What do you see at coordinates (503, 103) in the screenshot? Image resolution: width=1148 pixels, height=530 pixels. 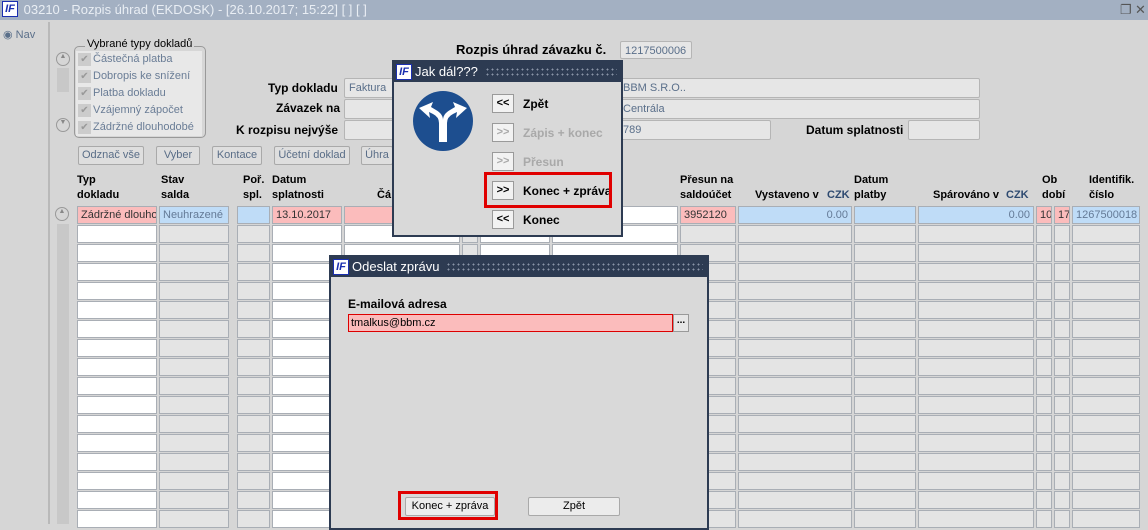 I see `option-0-arrow-button: <<` at bounding box center [503, 103].